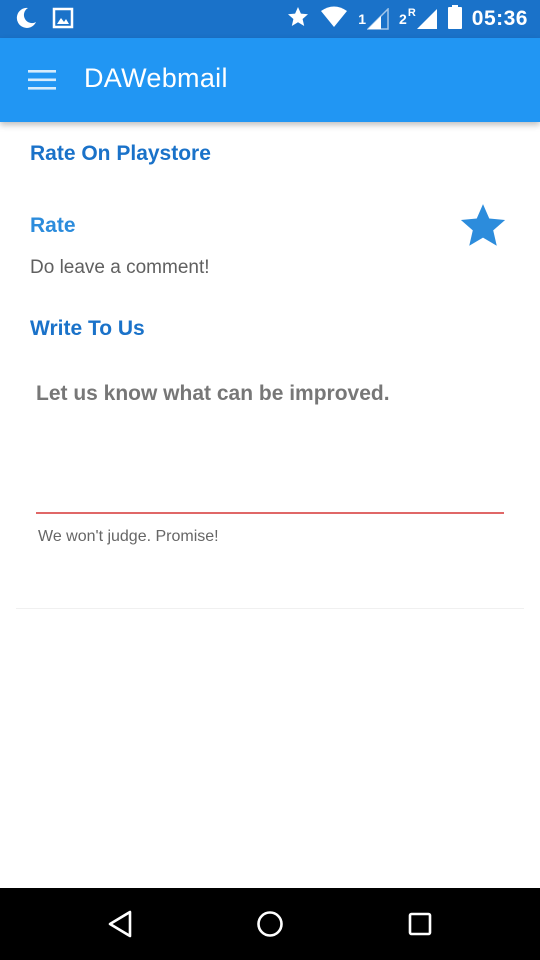 This screenshot has width=540, height=960. What do you see at coordinates (411, 13) in the screenshot?
I see `roaming-label: R` at bounding box center [411, 13].